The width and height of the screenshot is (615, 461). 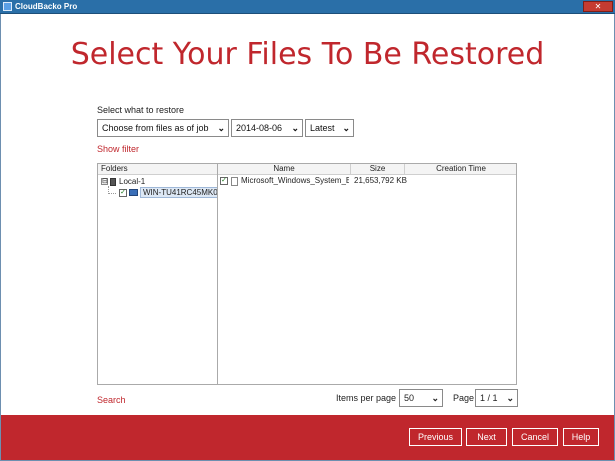 I want to click on column-header-name: Name, so click(x=284, y=169).